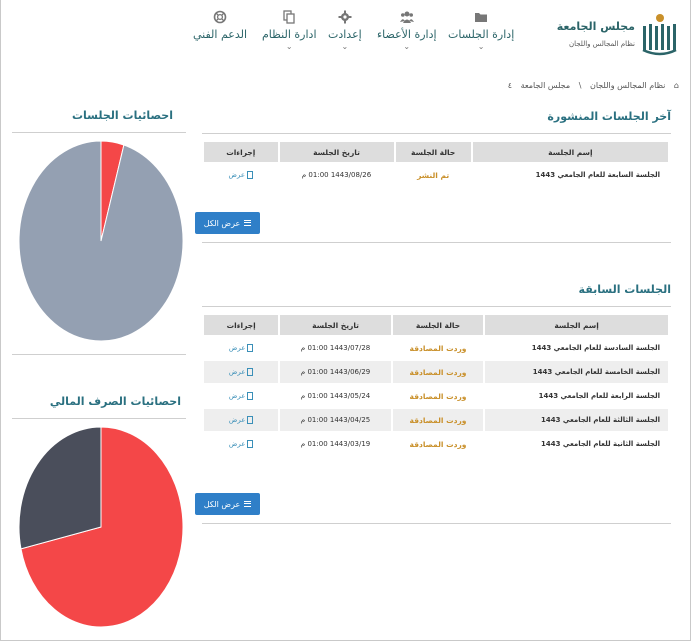 The image size is (691, 641). What do you see at coordinates (600, 444) in the screenshot?
I see `session-name: الجلسة الثانية للعام الجامعي 1443` at bounding box center [600, 444].